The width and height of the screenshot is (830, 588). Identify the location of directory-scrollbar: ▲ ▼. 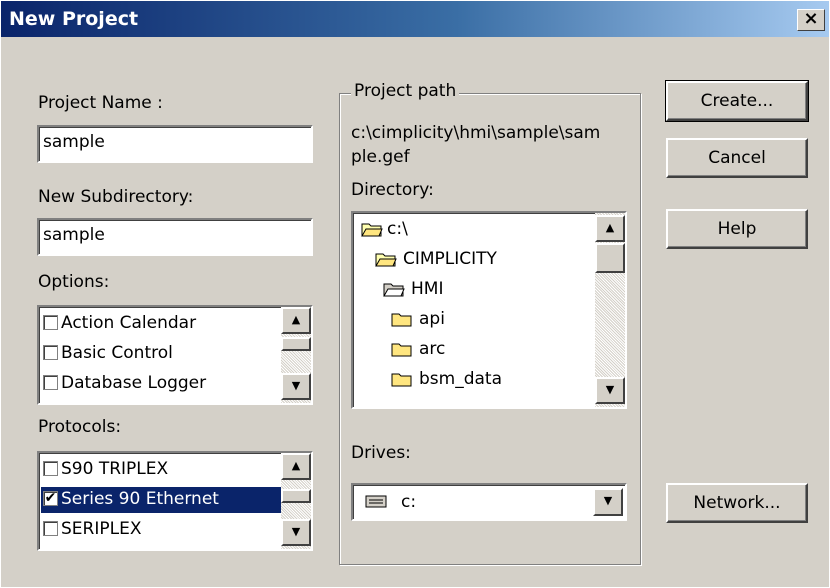
(610, 310).